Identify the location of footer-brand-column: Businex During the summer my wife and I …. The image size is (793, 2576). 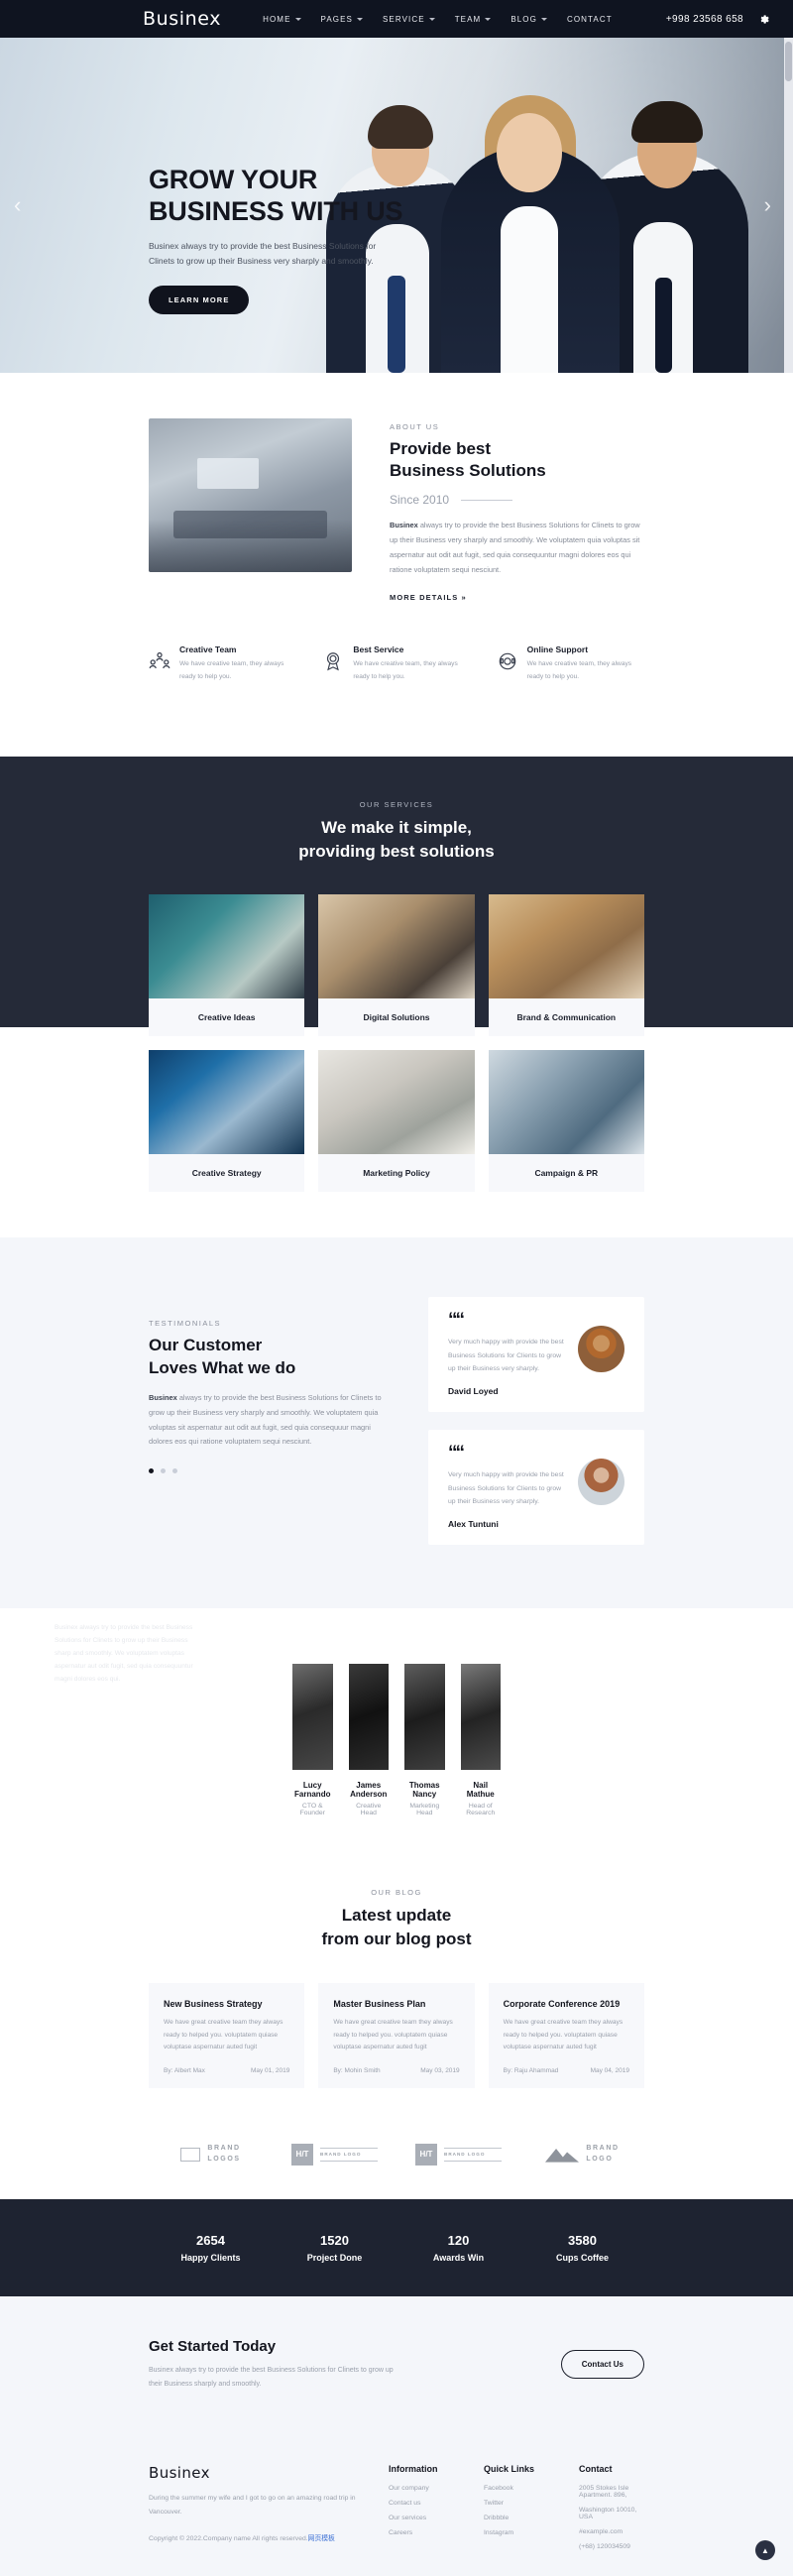
(254, 2511).